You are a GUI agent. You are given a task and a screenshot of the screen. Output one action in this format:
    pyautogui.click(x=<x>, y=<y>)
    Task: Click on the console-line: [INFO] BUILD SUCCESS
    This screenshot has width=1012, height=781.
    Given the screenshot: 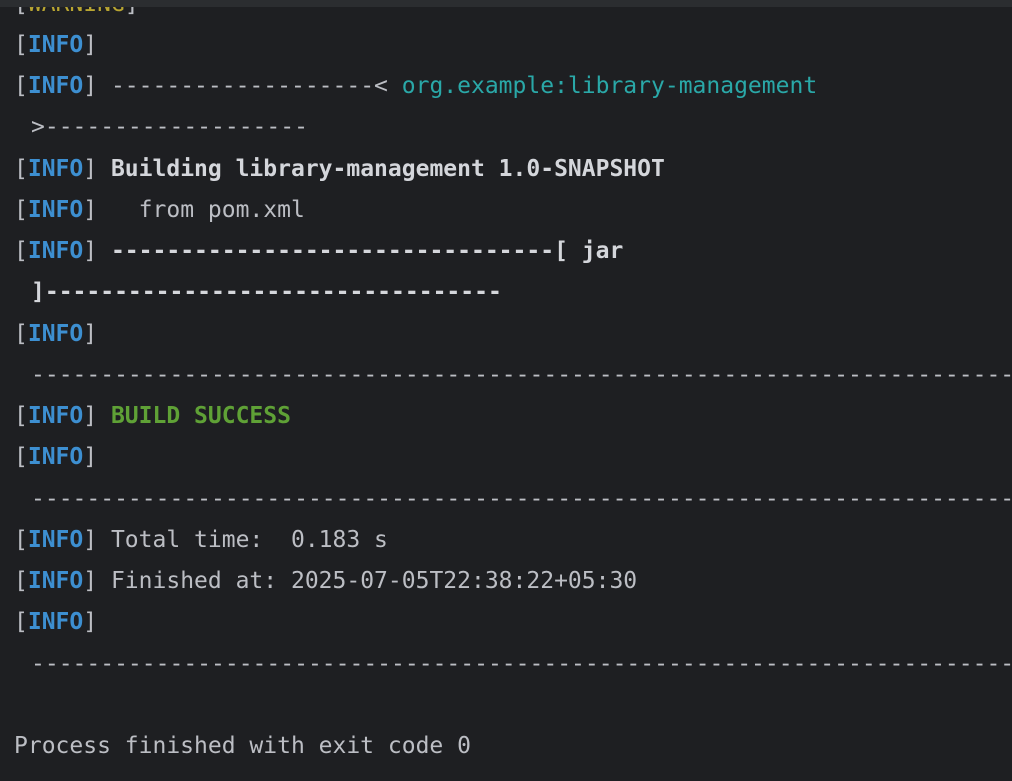 What is the action you would take?
    pyautogui.click(x=152, y=416)
    